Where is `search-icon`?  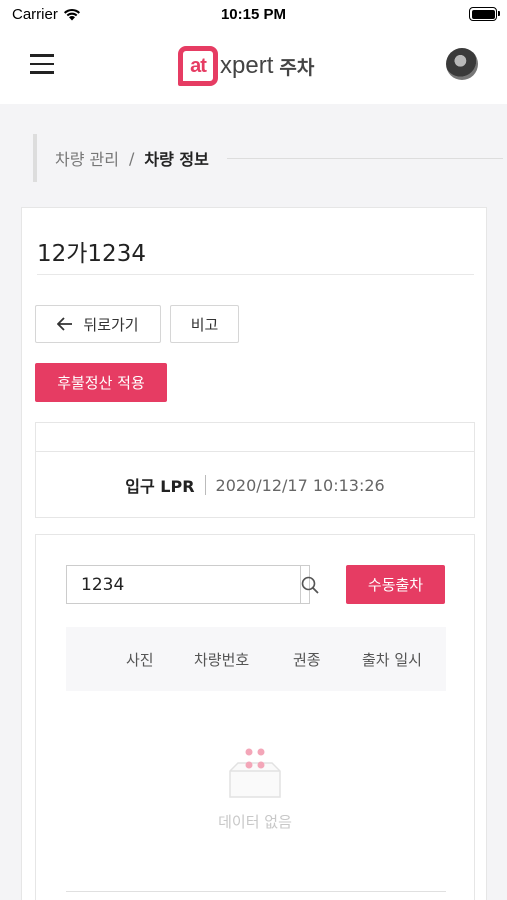
search-icon is located at coordinates (310, 585).